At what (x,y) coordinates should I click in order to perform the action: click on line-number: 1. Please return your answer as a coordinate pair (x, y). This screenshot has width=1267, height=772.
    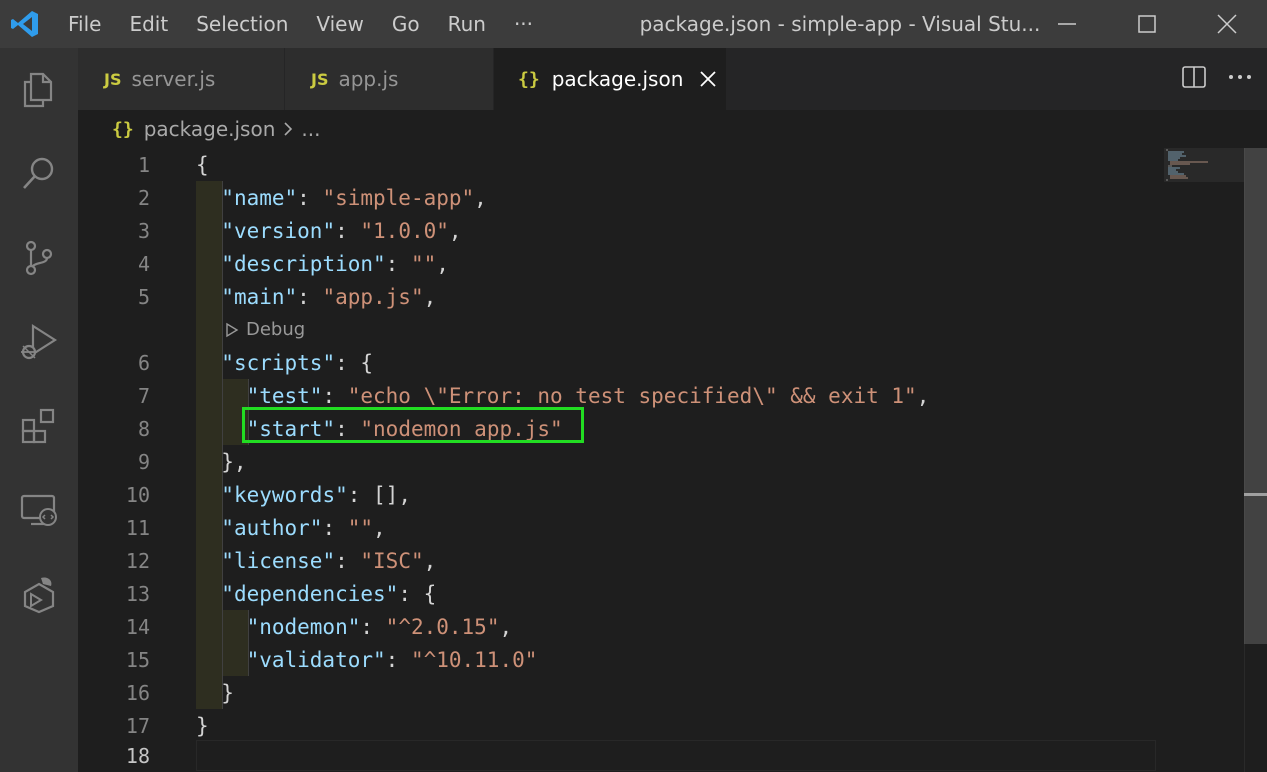
    Looking at the image, I should click on (143, 164).